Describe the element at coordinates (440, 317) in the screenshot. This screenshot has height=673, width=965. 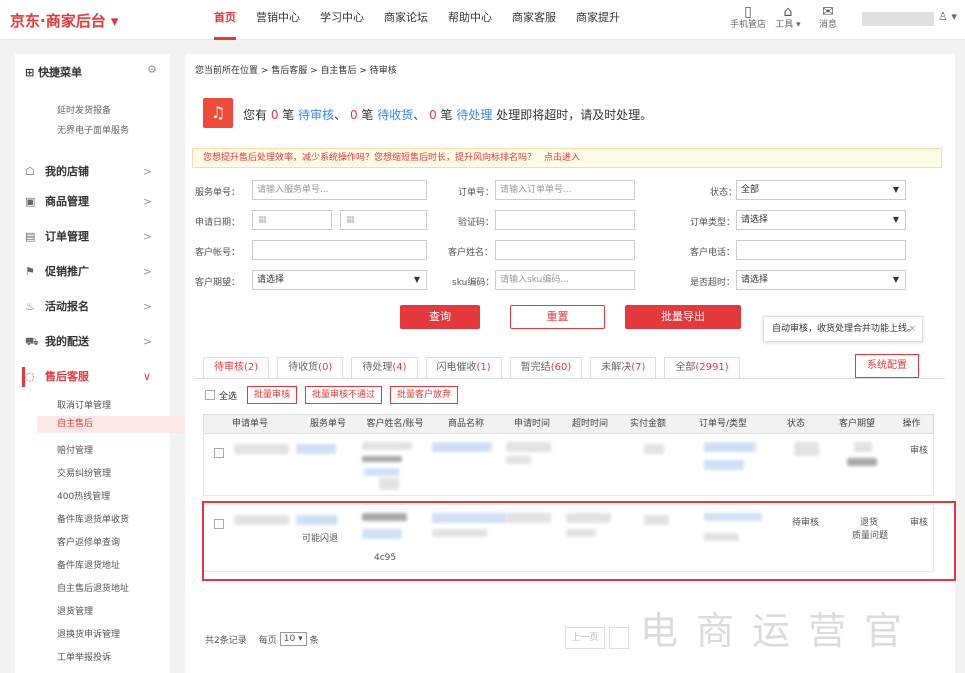
I see `query-button: 查询` at that location.